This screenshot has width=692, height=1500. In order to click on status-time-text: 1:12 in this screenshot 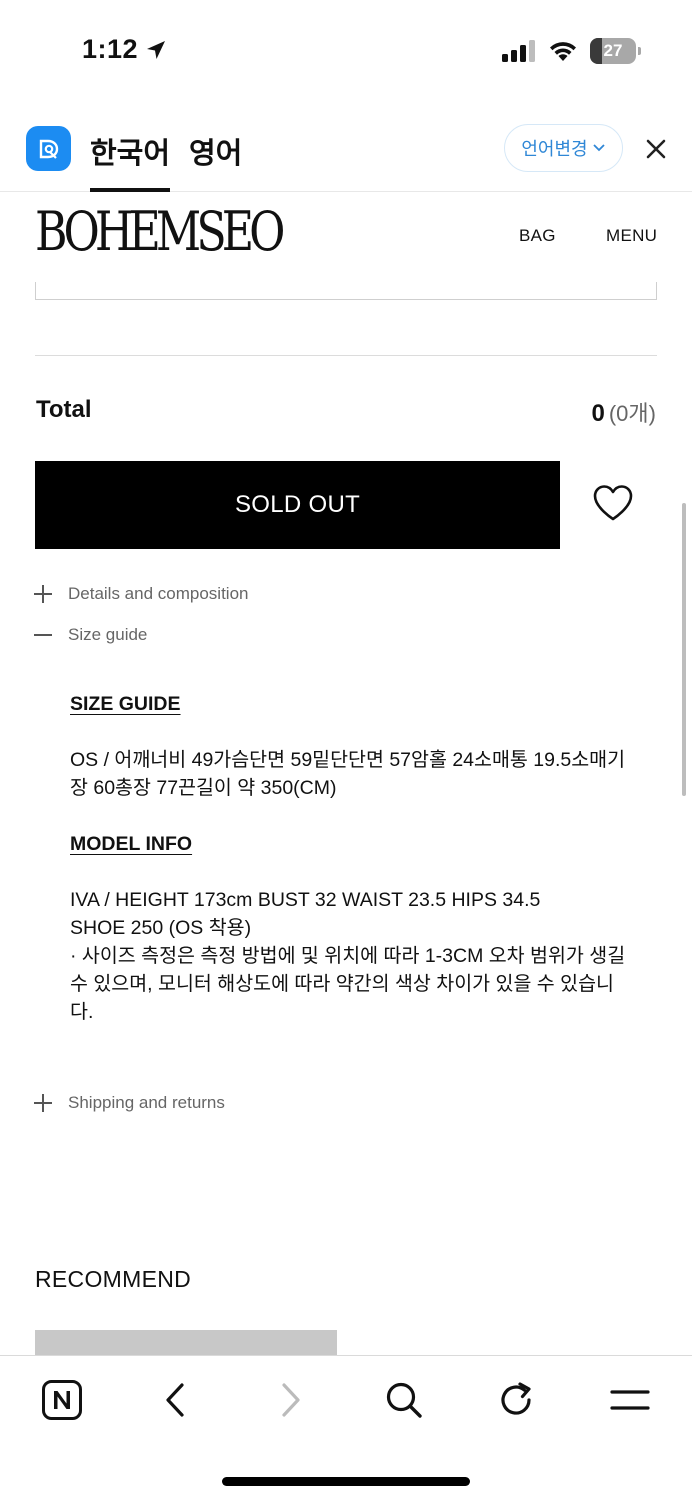, I will do `click(110, 49)`.